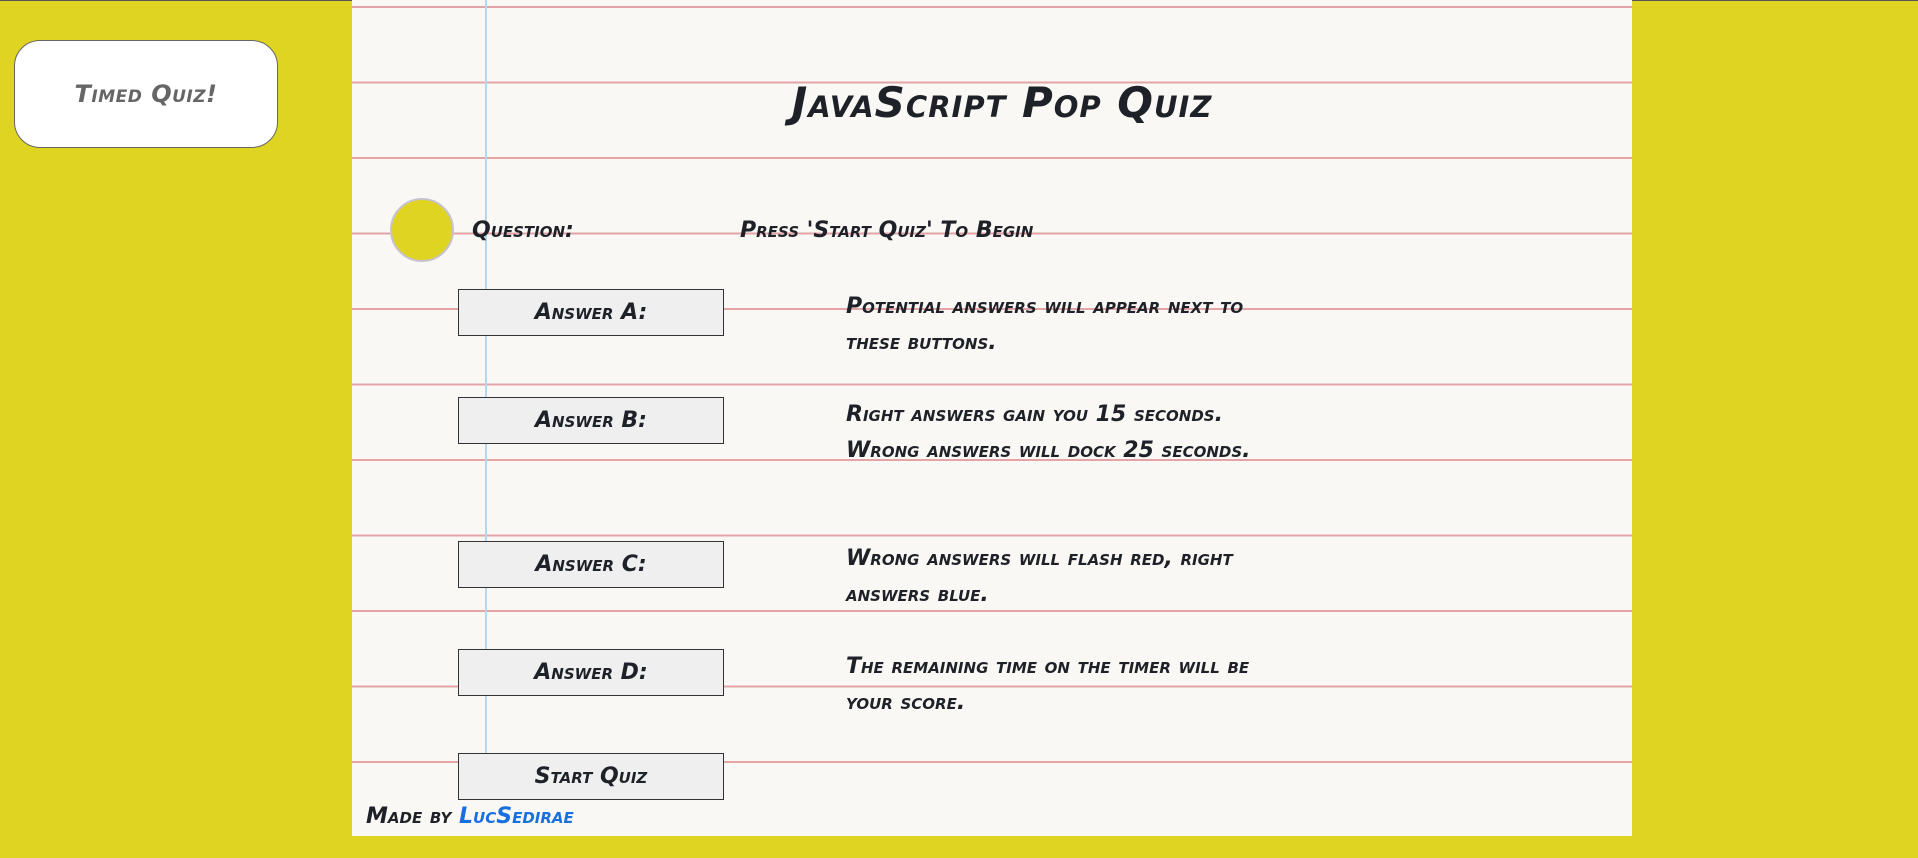 Image resolution: width=1918 pixels, height=858 pixels. What do you see at coordinates (591, 564) in the screenshot?
I see `answer-c-button: Answer C:` at bounding box center [591, 564].